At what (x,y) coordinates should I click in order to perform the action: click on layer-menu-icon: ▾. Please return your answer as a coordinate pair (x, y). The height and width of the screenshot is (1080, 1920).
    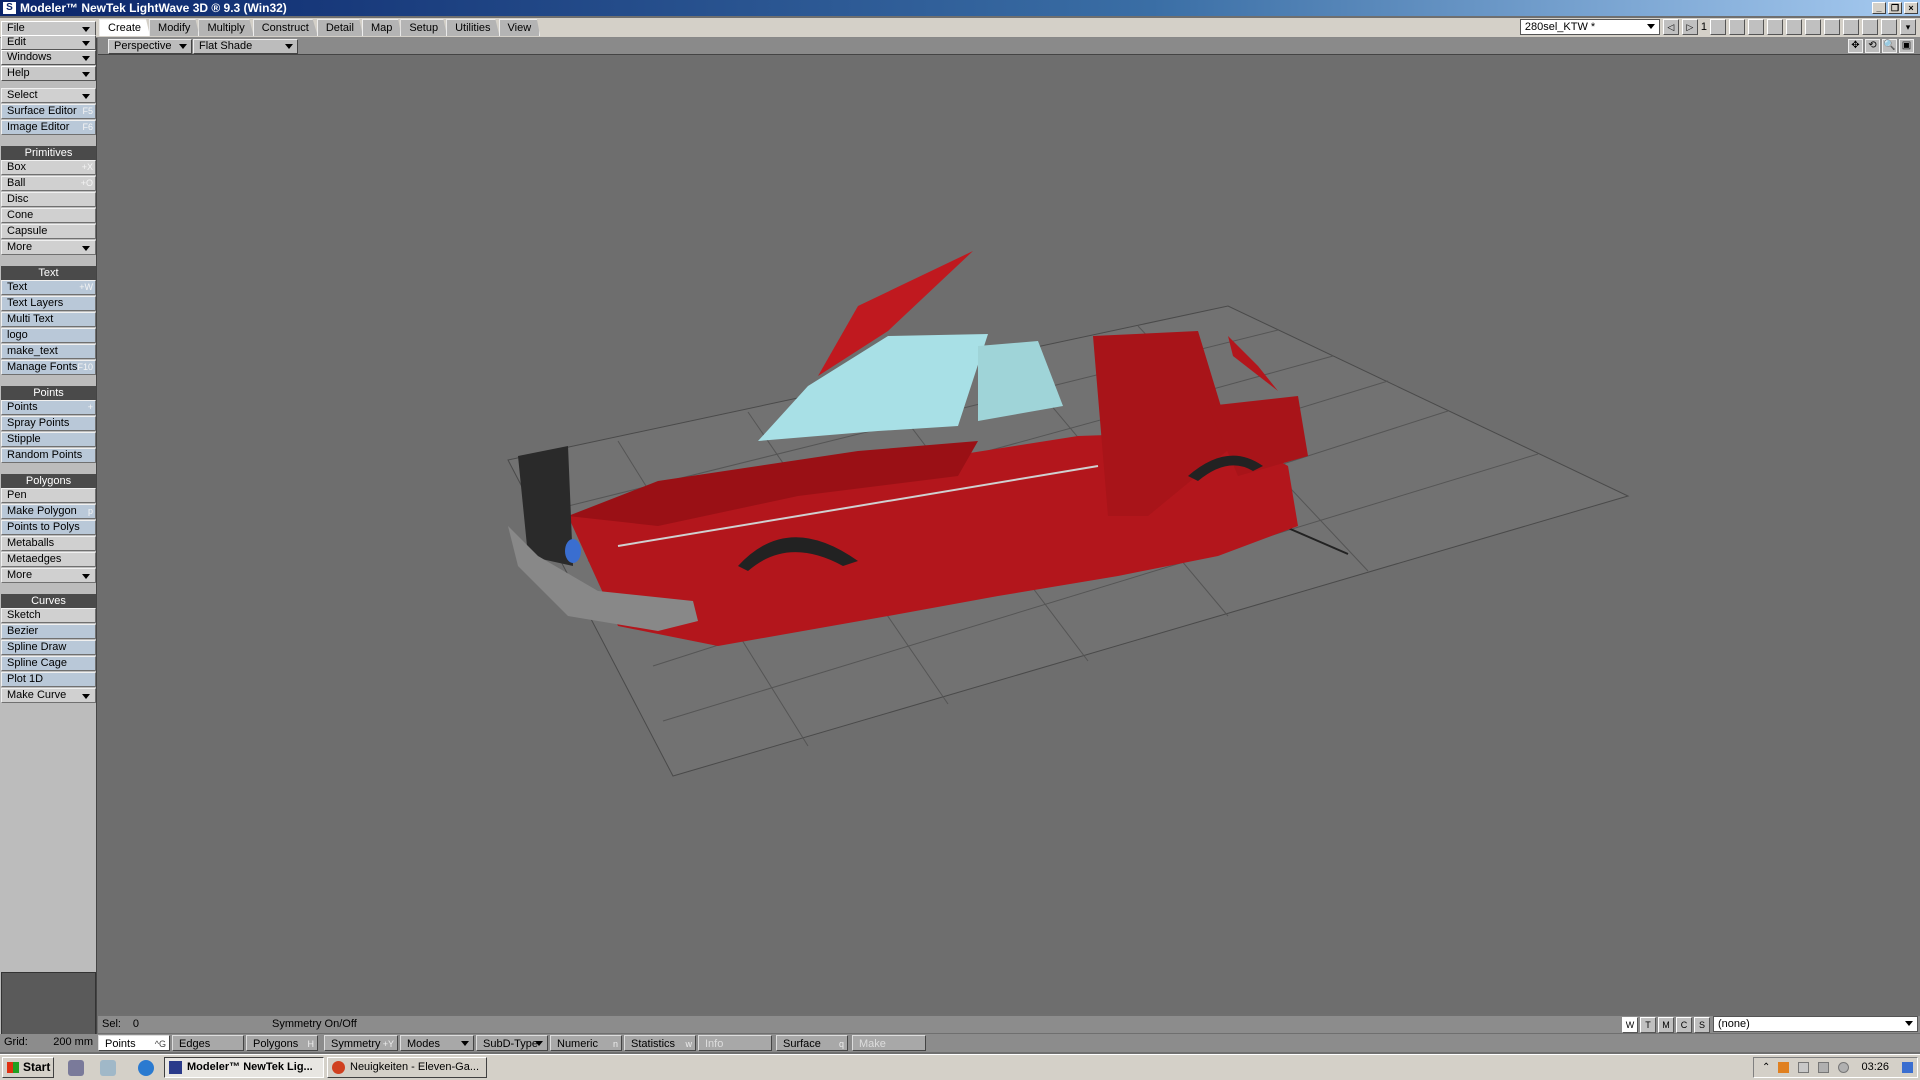
    Looking at the image, I should click on (1908, 27).